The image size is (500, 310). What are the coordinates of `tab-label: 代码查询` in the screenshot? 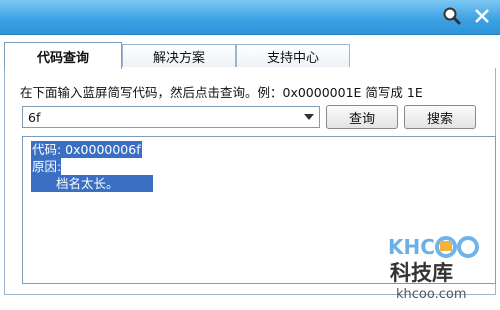 It's located at (62, 58).